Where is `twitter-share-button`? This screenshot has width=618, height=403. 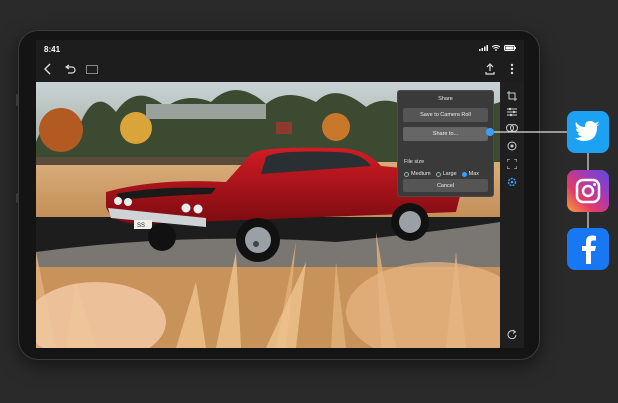
twitter-share-button is located at coordinates (588, 132).